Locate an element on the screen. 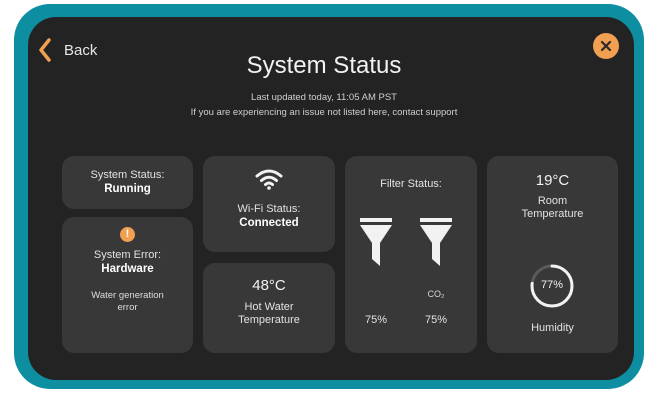 This screenshot has width=648, height=393. wifi-status-label: Wi-Fi Status: is located at coordinates (269, 209).